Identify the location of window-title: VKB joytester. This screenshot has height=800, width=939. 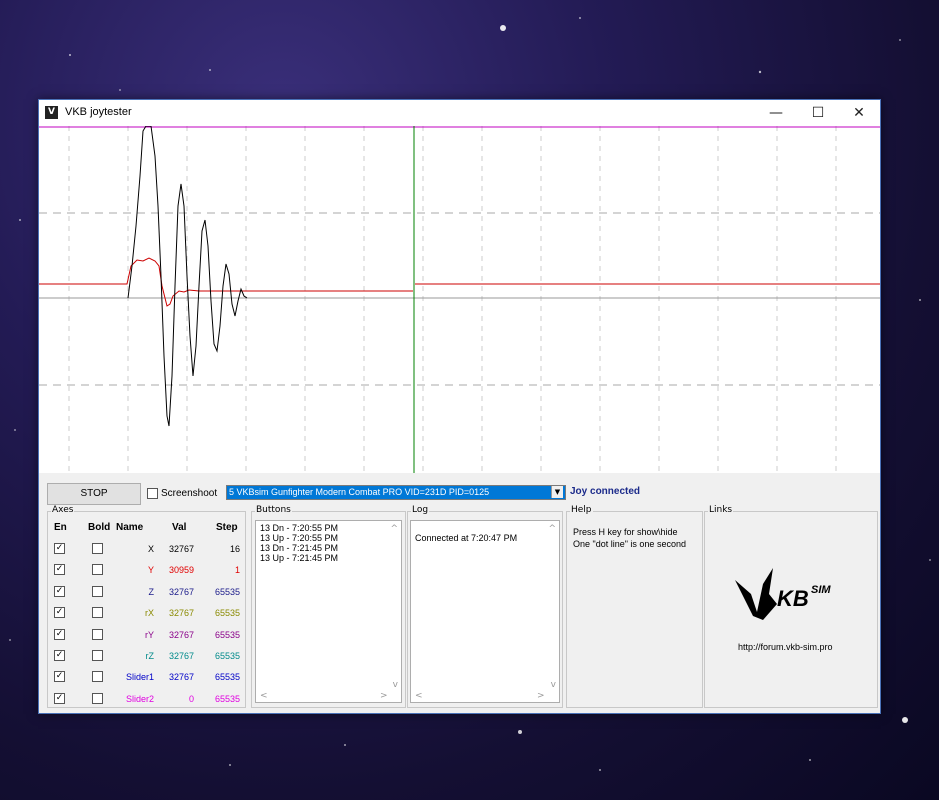
(98, 112).